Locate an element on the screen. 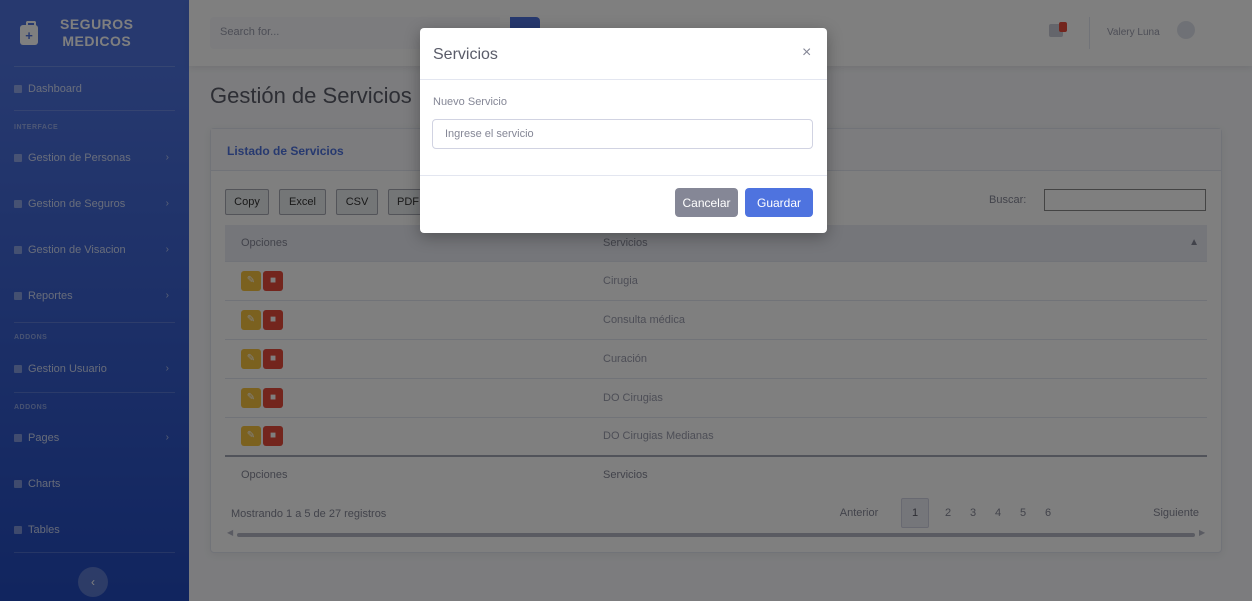 This screenshot has width=1252, height=601. service-input is located at coordinates (622, 134).